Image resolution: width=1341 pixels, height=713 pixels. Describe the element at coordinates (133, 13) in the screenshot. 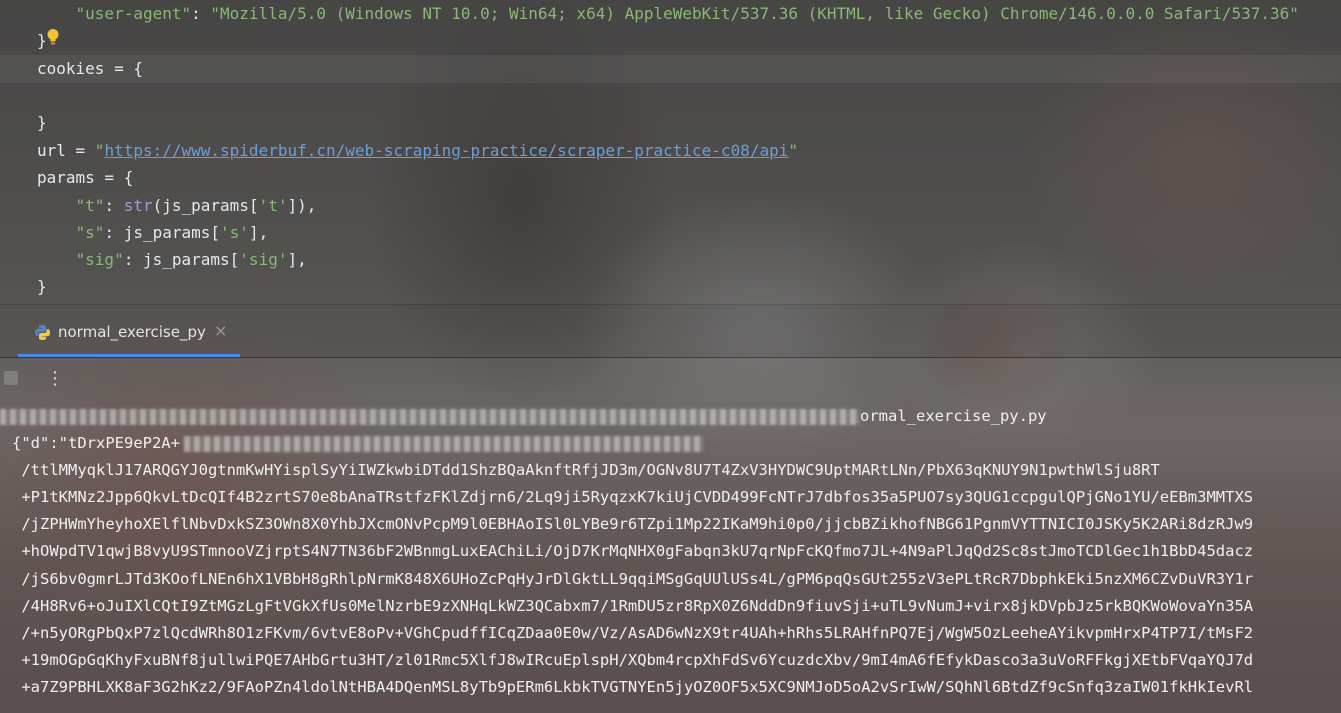

I see `code-token: "user-agent"` at that location.